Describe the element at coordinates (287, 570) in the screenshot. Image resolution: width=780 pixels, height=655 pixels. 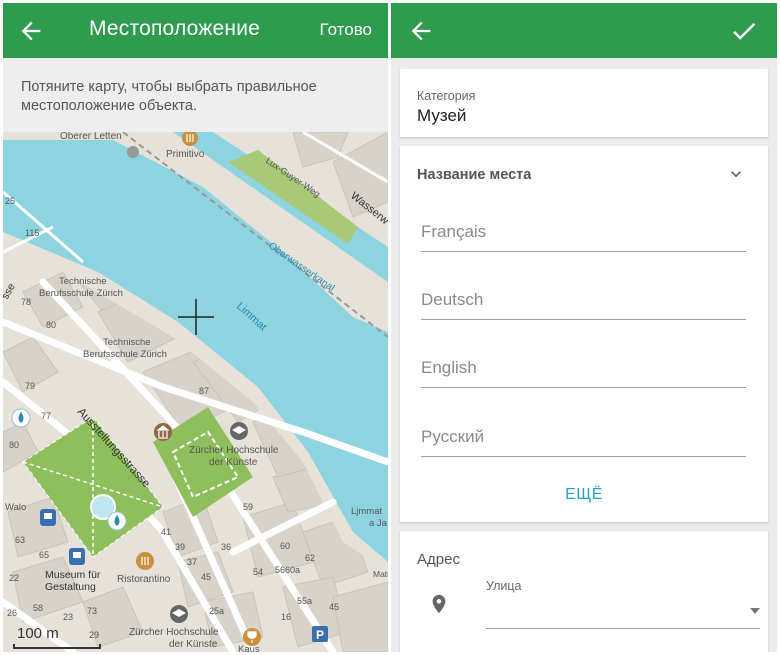
I see `map-label: 5660a` at that location.